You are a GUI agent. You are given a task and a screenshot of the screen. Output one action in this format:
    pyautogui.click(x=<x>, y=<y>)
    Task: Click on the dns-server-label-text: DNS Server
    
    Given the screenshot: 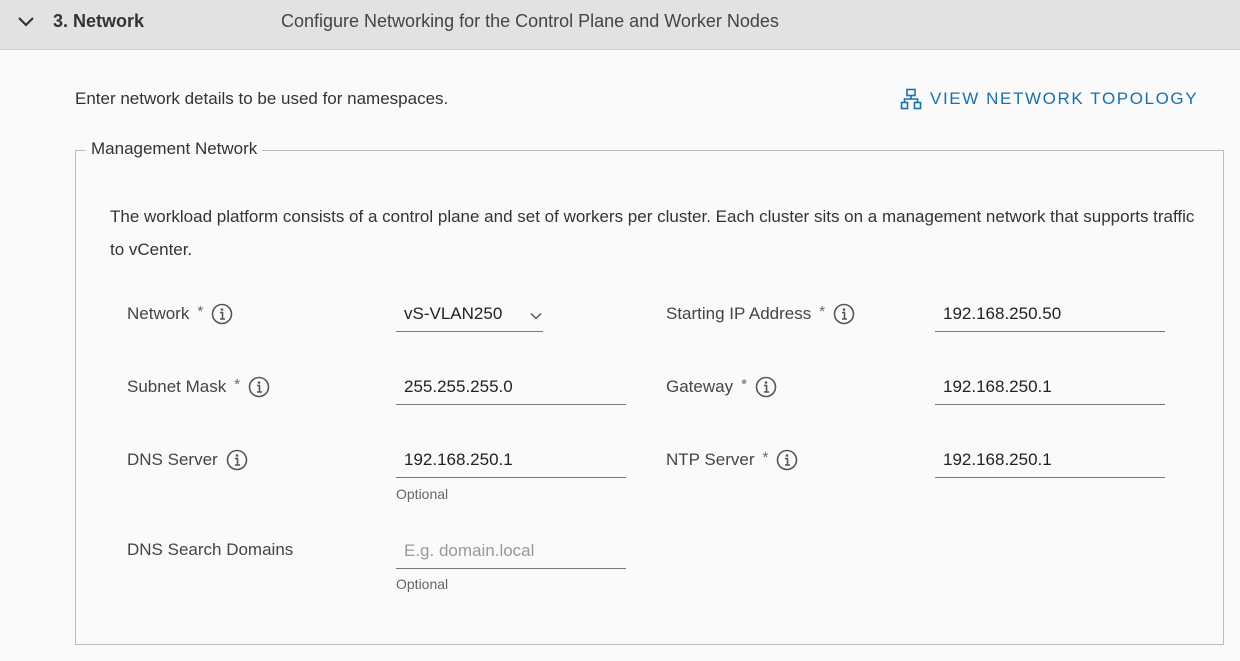 What is the action you would take?
    pyautogui.click(x=172, y=459)
    